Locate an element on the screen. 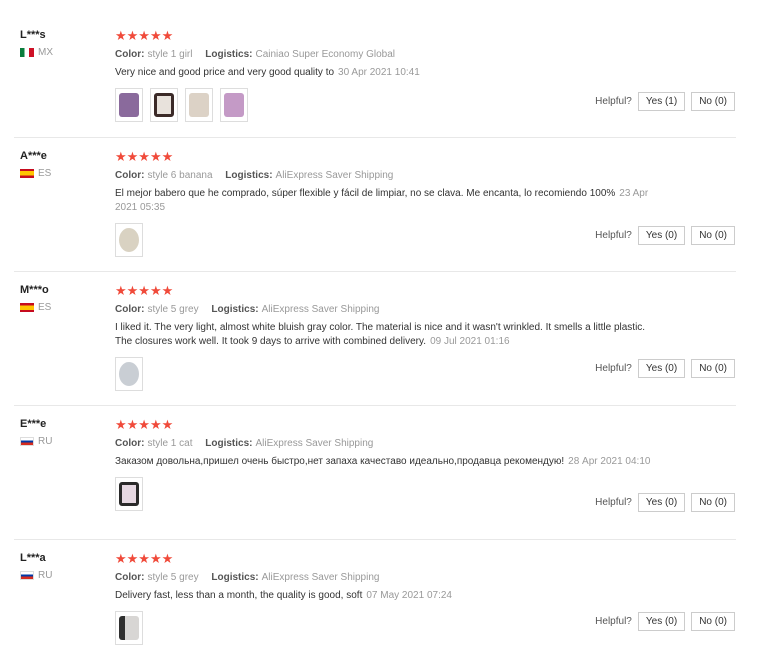 The height and width of the screenshot is (649, 778). color-value: style 1 cat is located at coordinates (170, 443).